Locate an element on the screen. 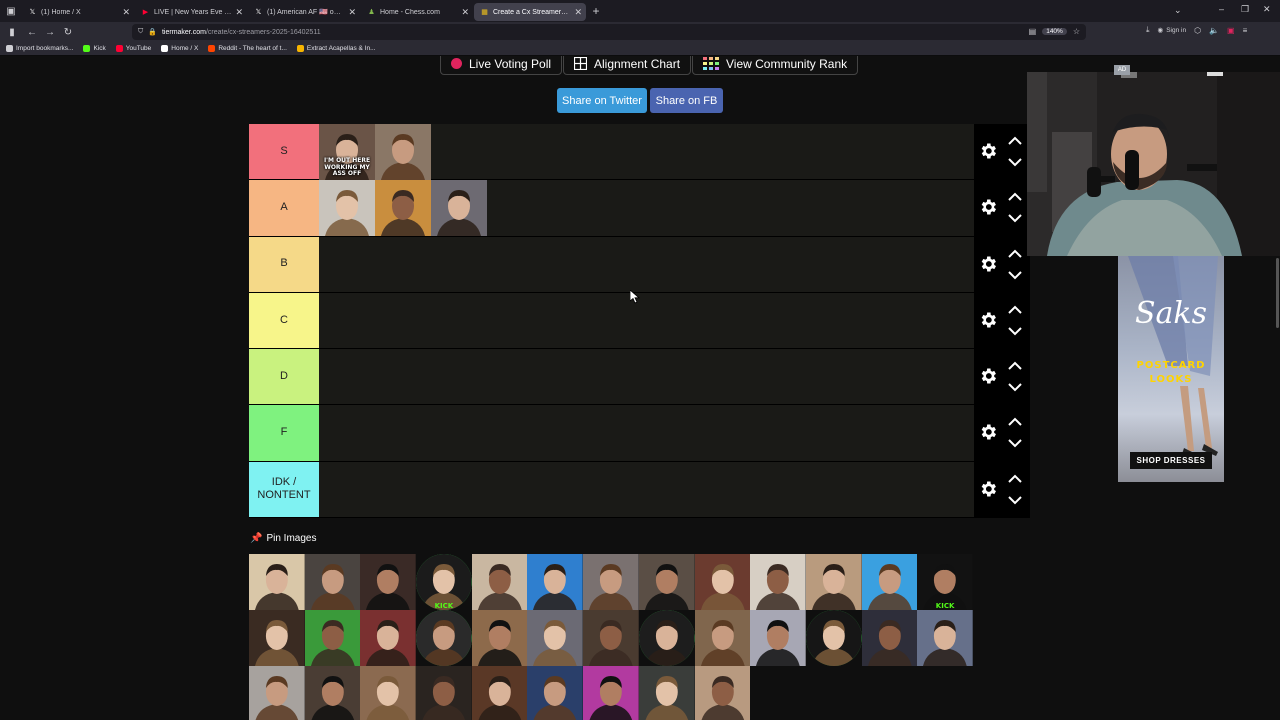 Image resolution: width=1280 pixels, height=720 pixels. pin-icon: 📌 is located at coordinates (256, 538).